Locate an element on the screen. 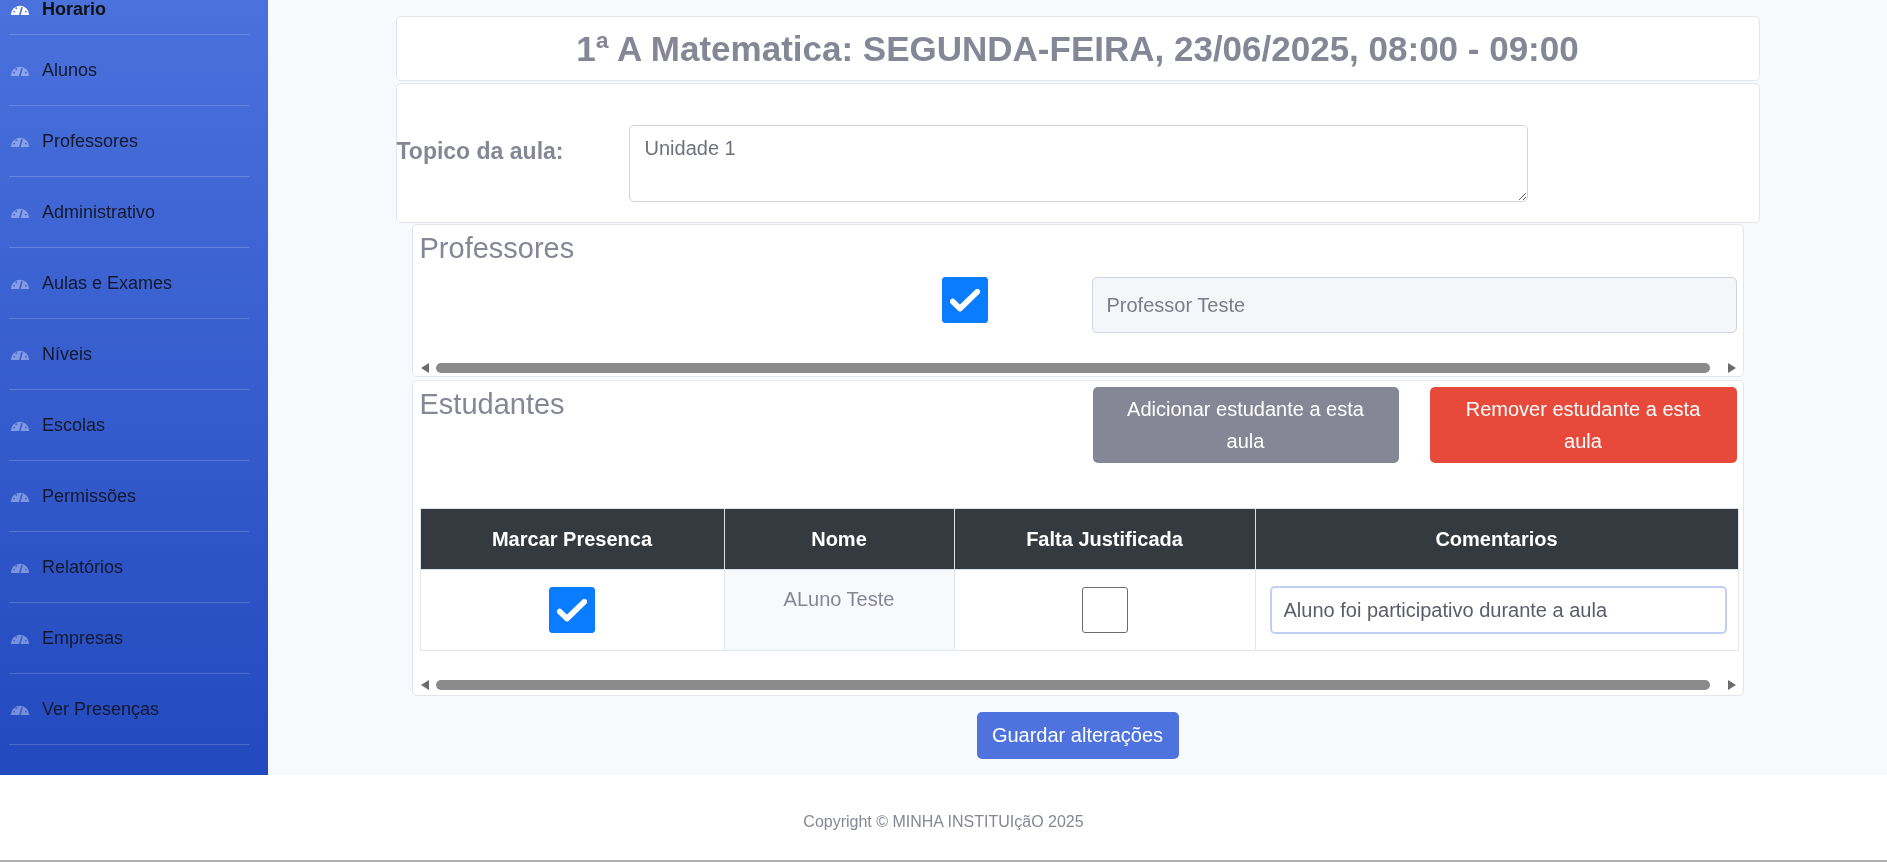 This screenshot has width=1887, height=862. sidebar-item: Relatórios is located at coordinates (129, 567).